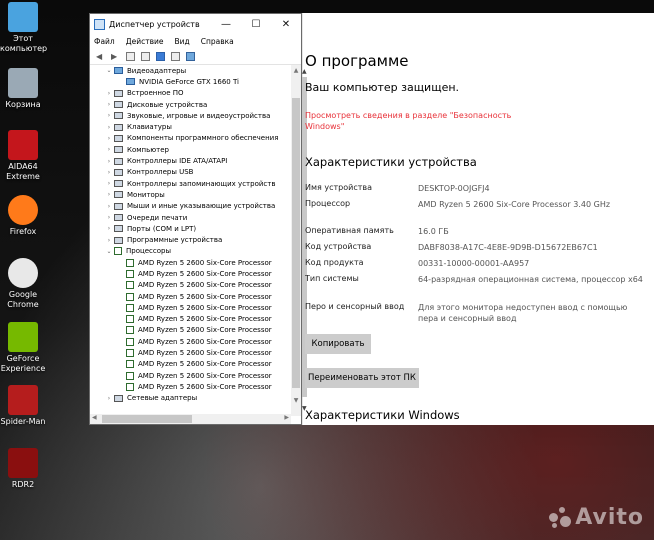 The height and width of the screenshot is (540, 654). I want to click on tree-item: › Дисковые устройства, so click(190, 104).